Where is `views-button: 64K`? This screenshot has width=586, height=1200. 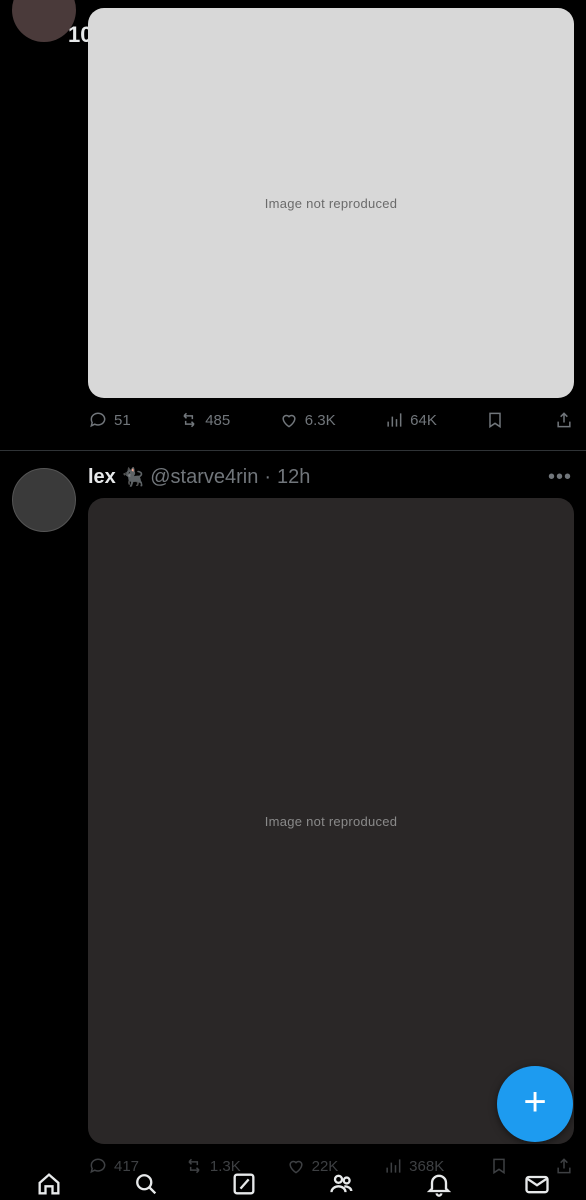 views-button: 64K is located at coordinates (410, 420).